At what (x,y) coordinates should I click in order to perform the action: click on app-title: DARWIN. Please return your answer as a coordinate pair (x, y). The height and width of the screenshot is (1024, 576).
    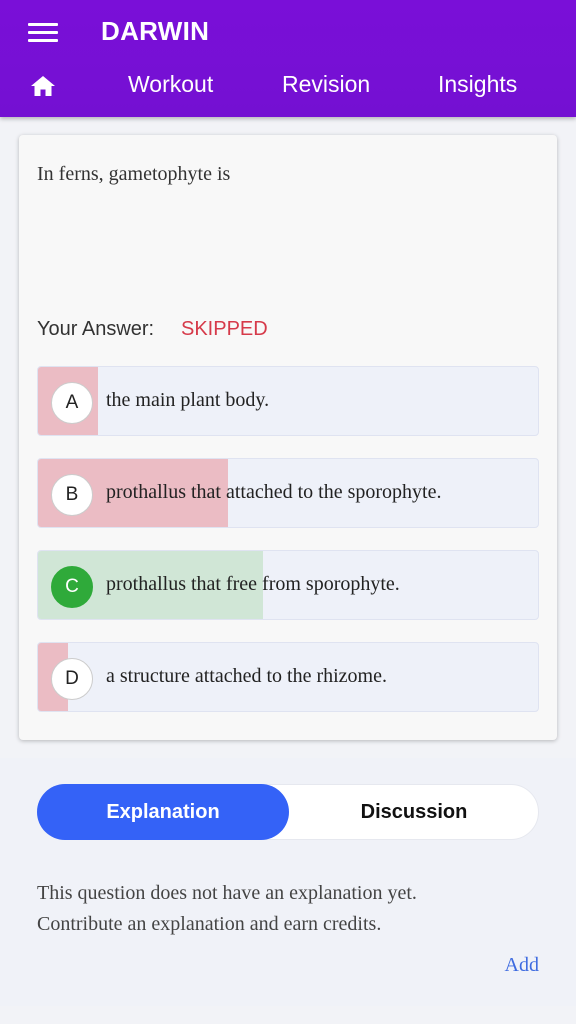
    Looking at the image, I should click on (155, 31).